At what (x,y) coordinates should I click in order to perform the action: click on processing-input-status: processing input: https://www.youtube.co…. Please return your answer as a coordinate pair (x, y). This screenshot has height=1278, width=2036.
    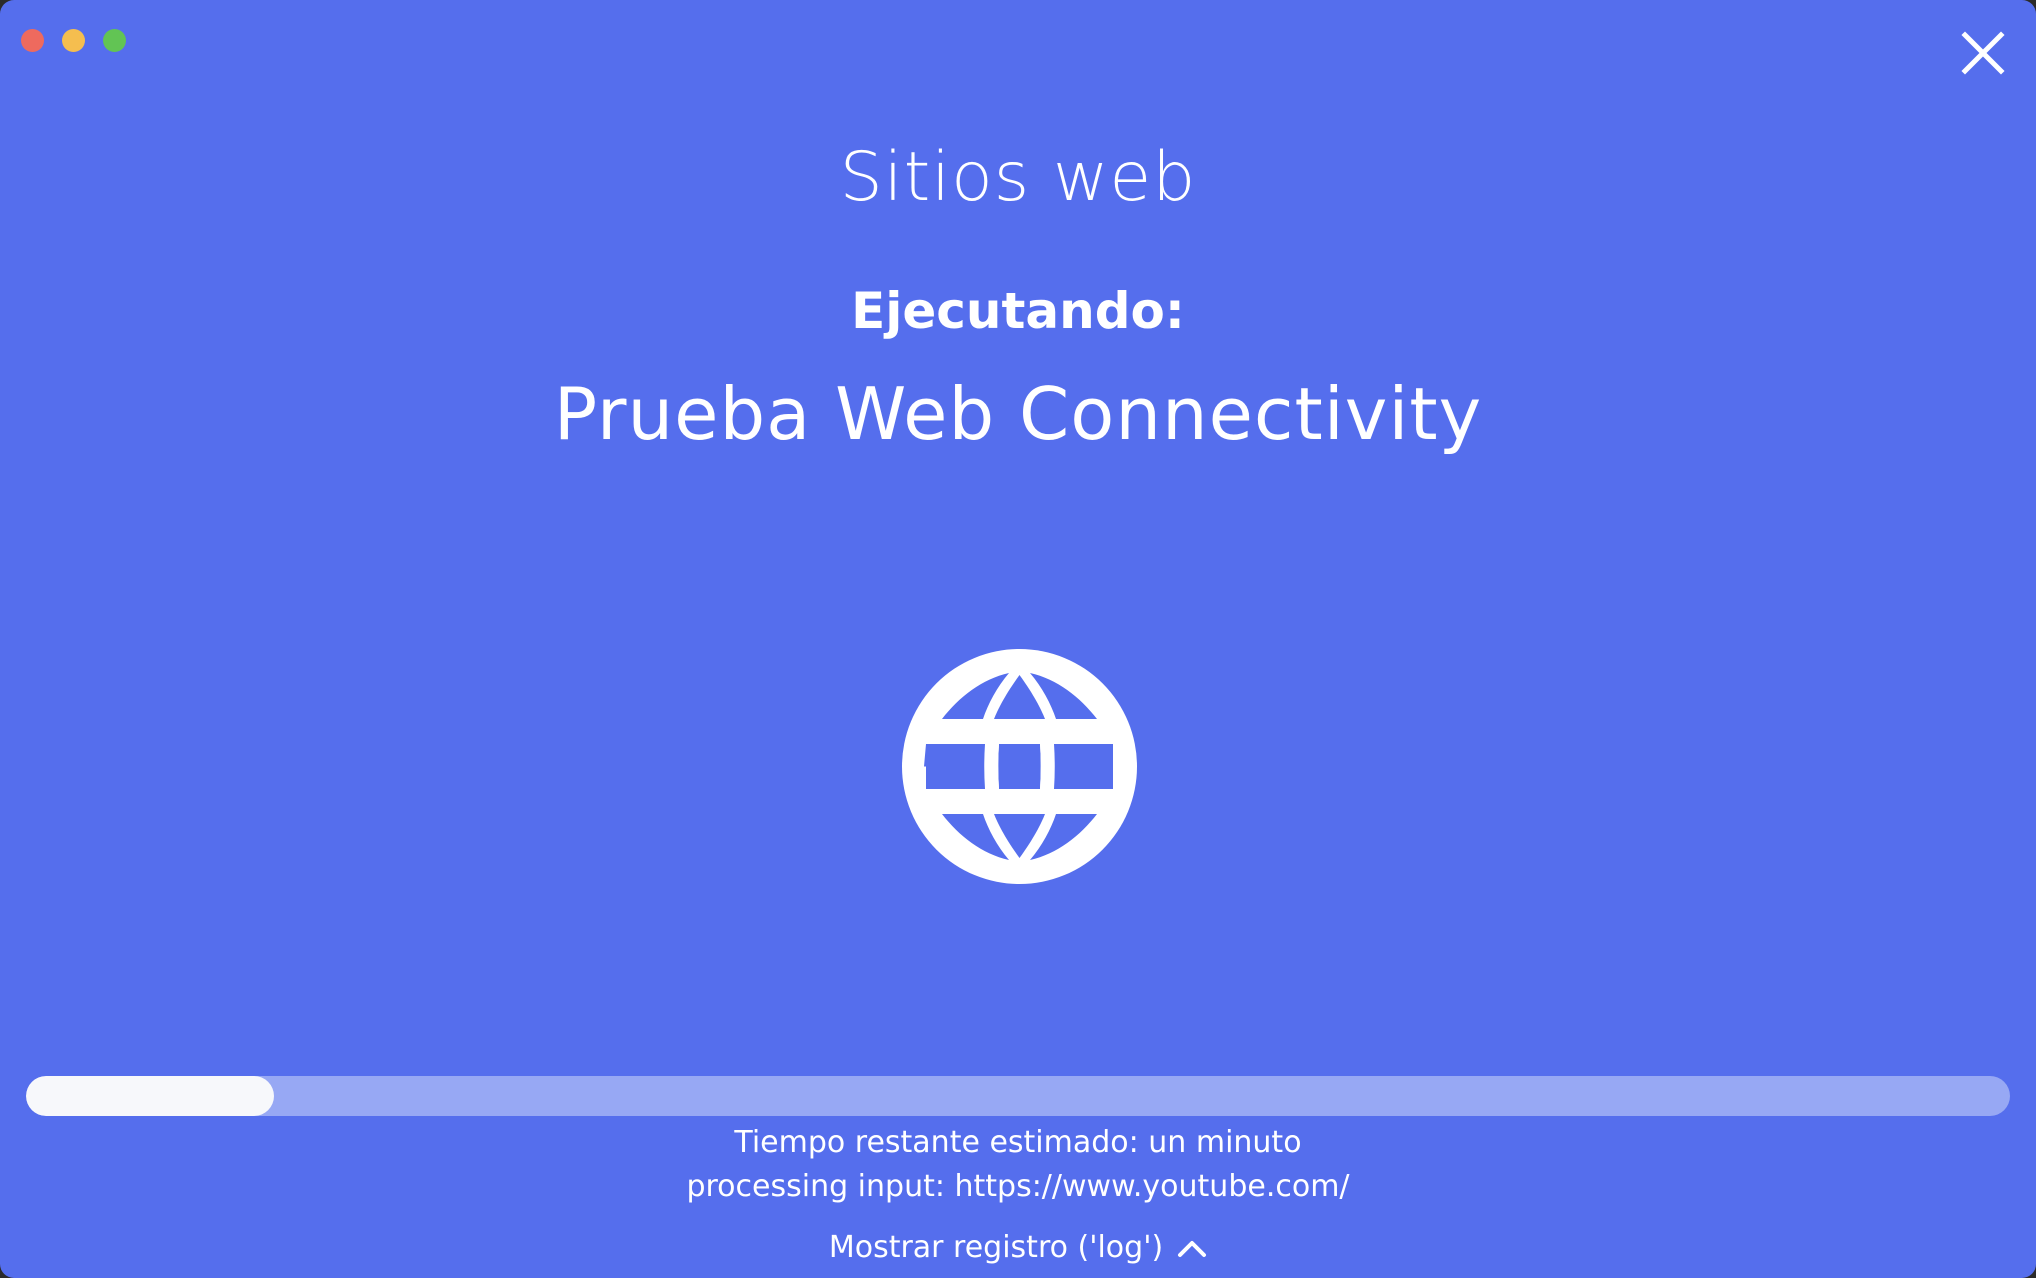
    Looking at the image, I should click on (1018, 1186).